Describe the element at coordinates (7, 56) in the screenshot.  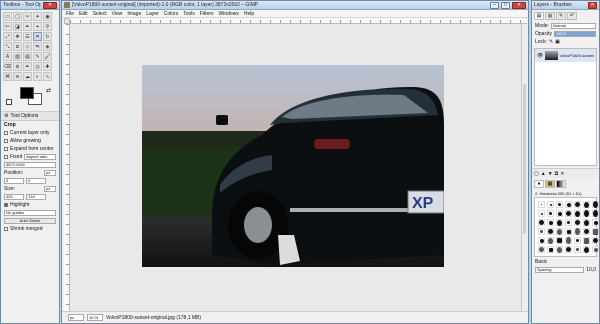
I see `tool-text-icon: A` at that location.